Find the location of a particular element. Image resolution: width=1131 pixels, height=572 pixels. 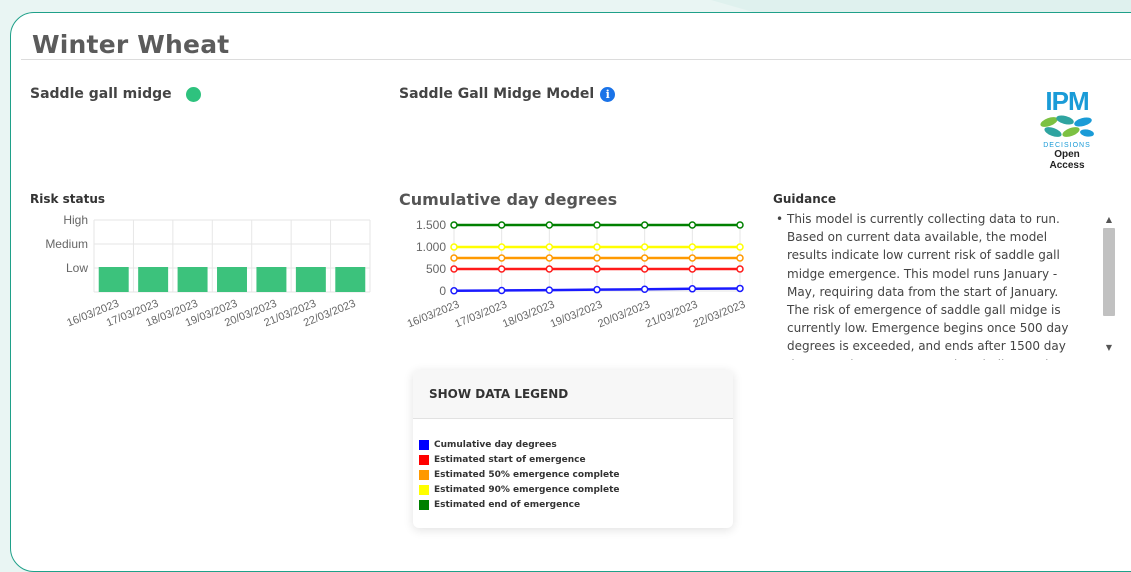

legend-item: Cumulative day degrees is located at coordinates (576, 444).